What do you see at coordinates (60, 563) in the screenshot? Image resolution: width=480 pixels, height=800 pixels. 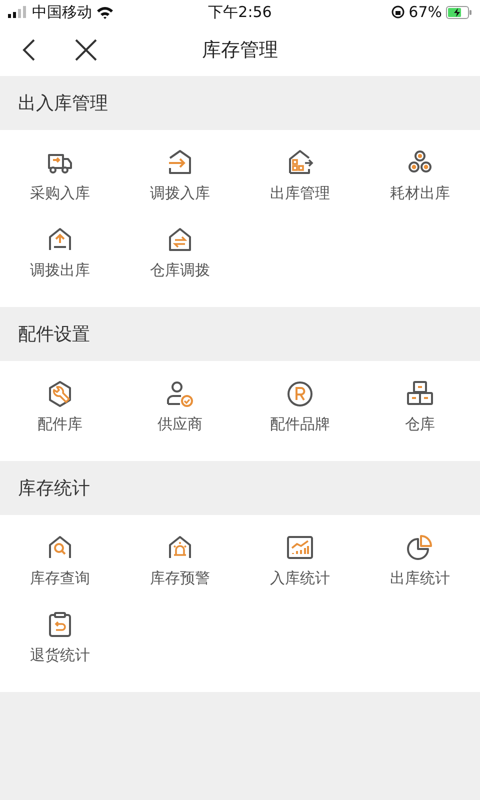 I see `menu-item: 库存查询` at bounding box center [60, 563].